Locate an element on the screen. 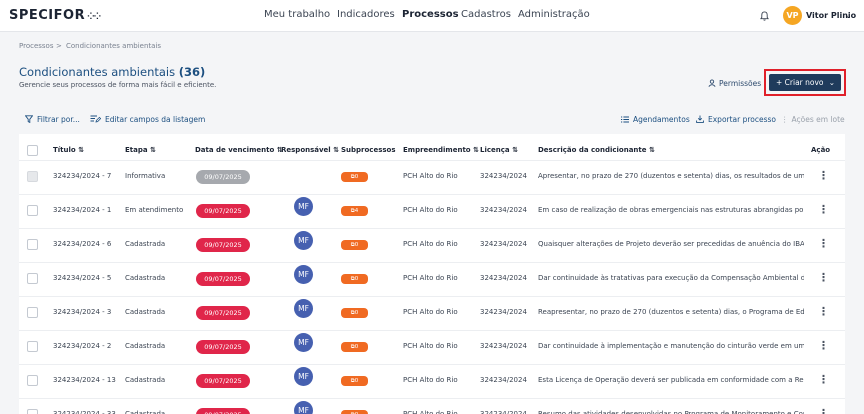 Image resolution: width=864 pixels, height=414 pixels. row-titulo: 324234/2024 - 5 is located at coordinates (82, 278).